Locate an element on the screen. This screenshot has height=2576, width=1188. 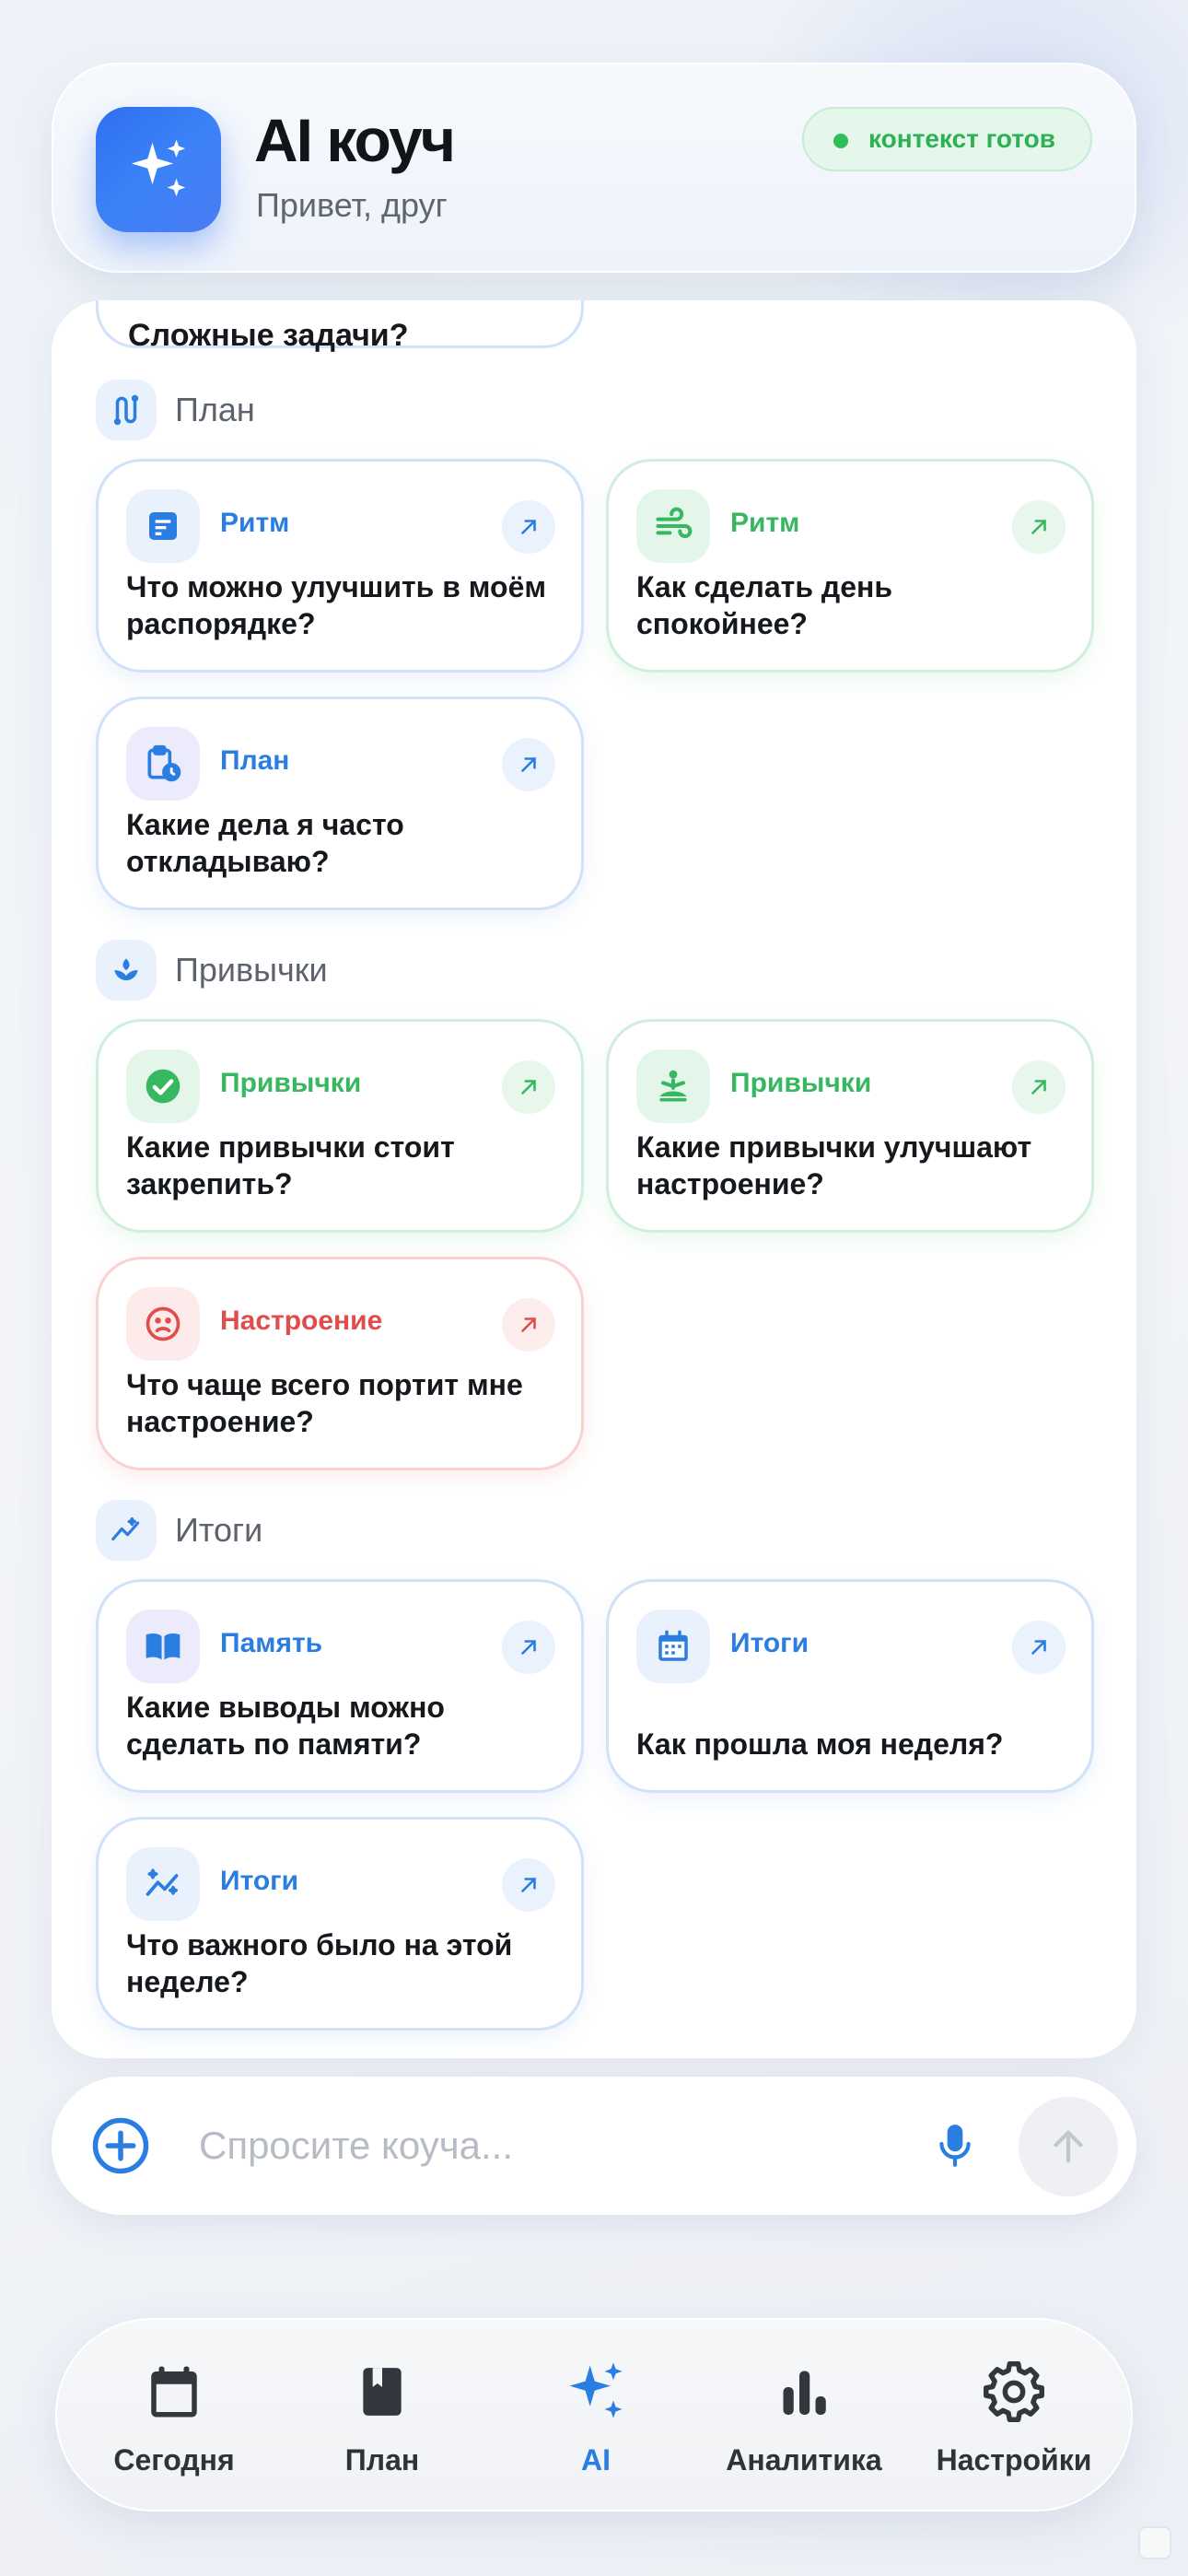
send-button is located at coordinates (1068, 2146).